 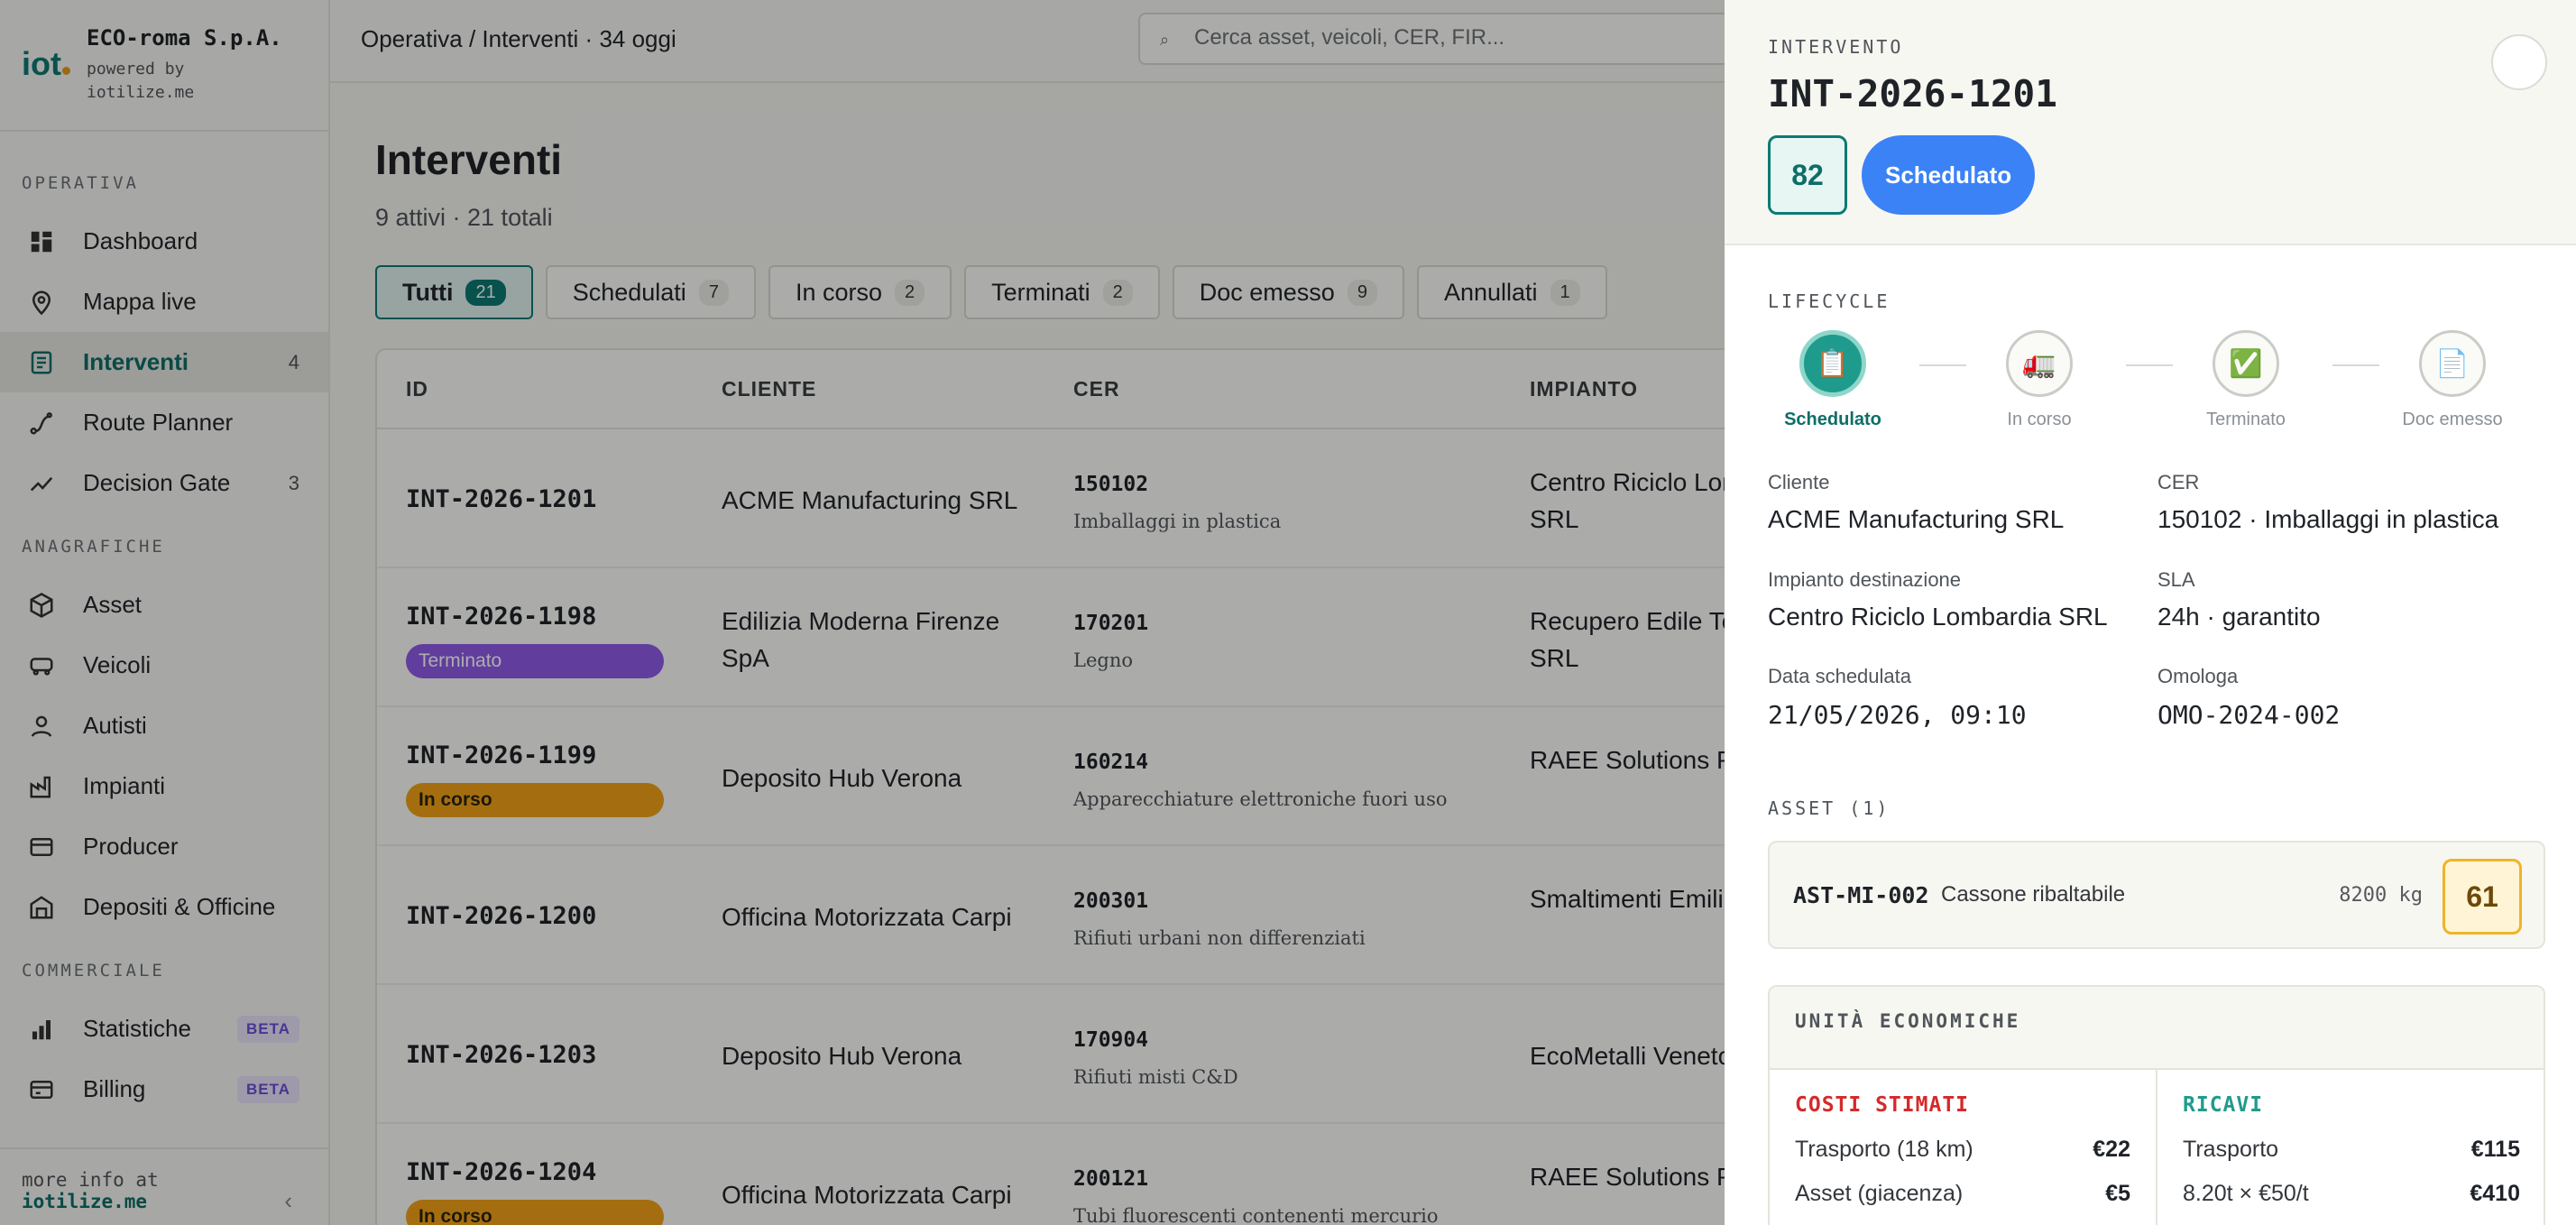 I want to click on step-icon: 🚛, so click(x=2039, y=363).